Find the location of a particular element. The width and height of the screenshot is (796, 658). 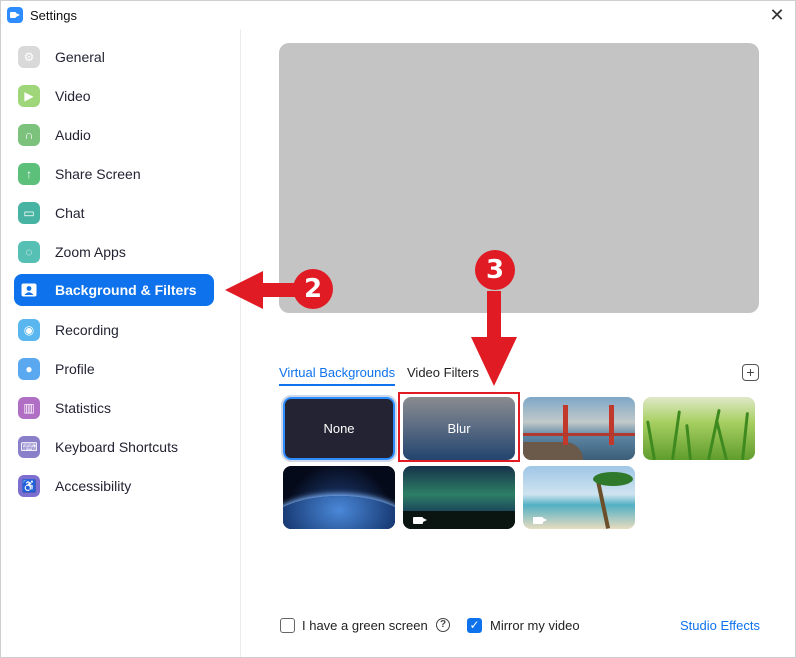

annotation-arrows is located at coordinates (371, 328).